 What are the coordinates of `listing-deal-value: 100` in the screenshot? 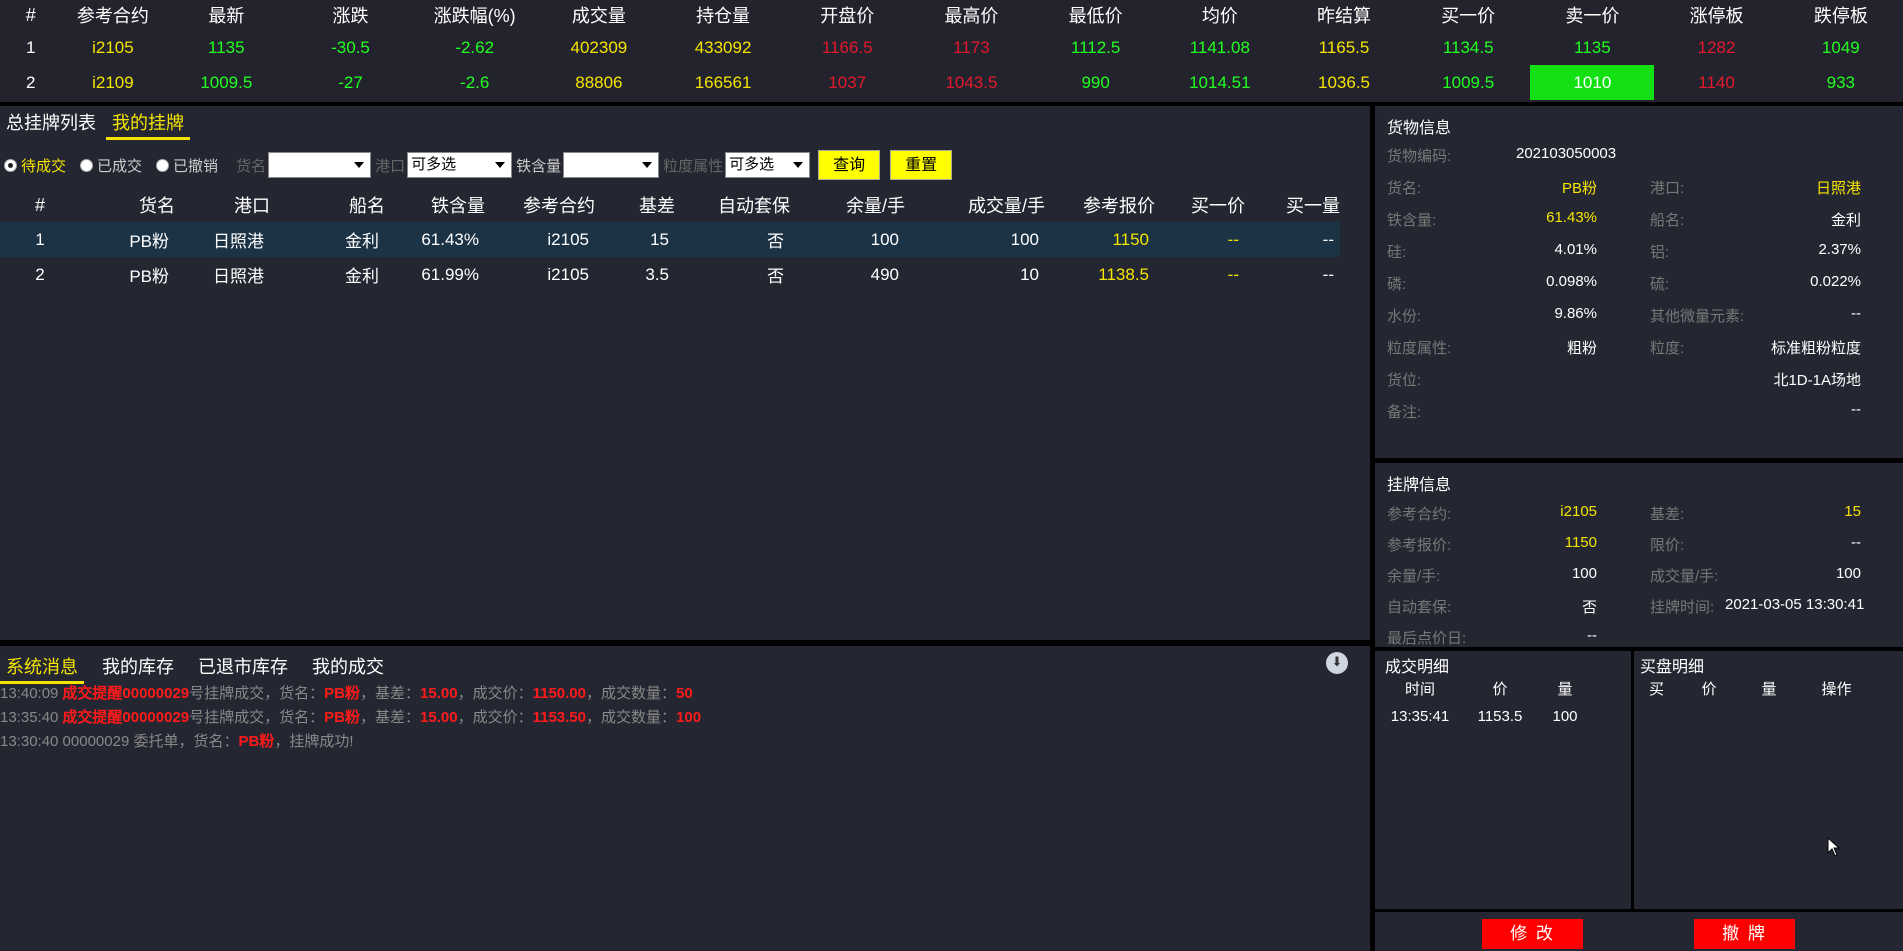 It's located at (1848, 573).